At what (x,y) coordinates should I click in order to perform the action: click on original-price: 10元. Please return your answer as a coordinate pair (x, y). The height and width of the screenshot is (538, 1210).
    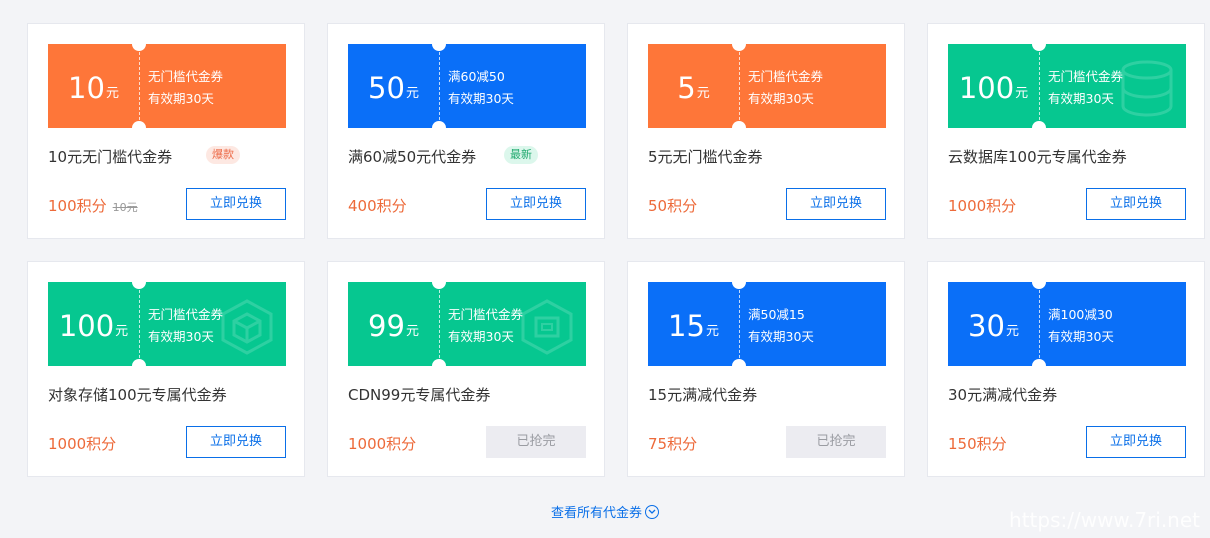
    Looking at the image, I should click on (125, 207).